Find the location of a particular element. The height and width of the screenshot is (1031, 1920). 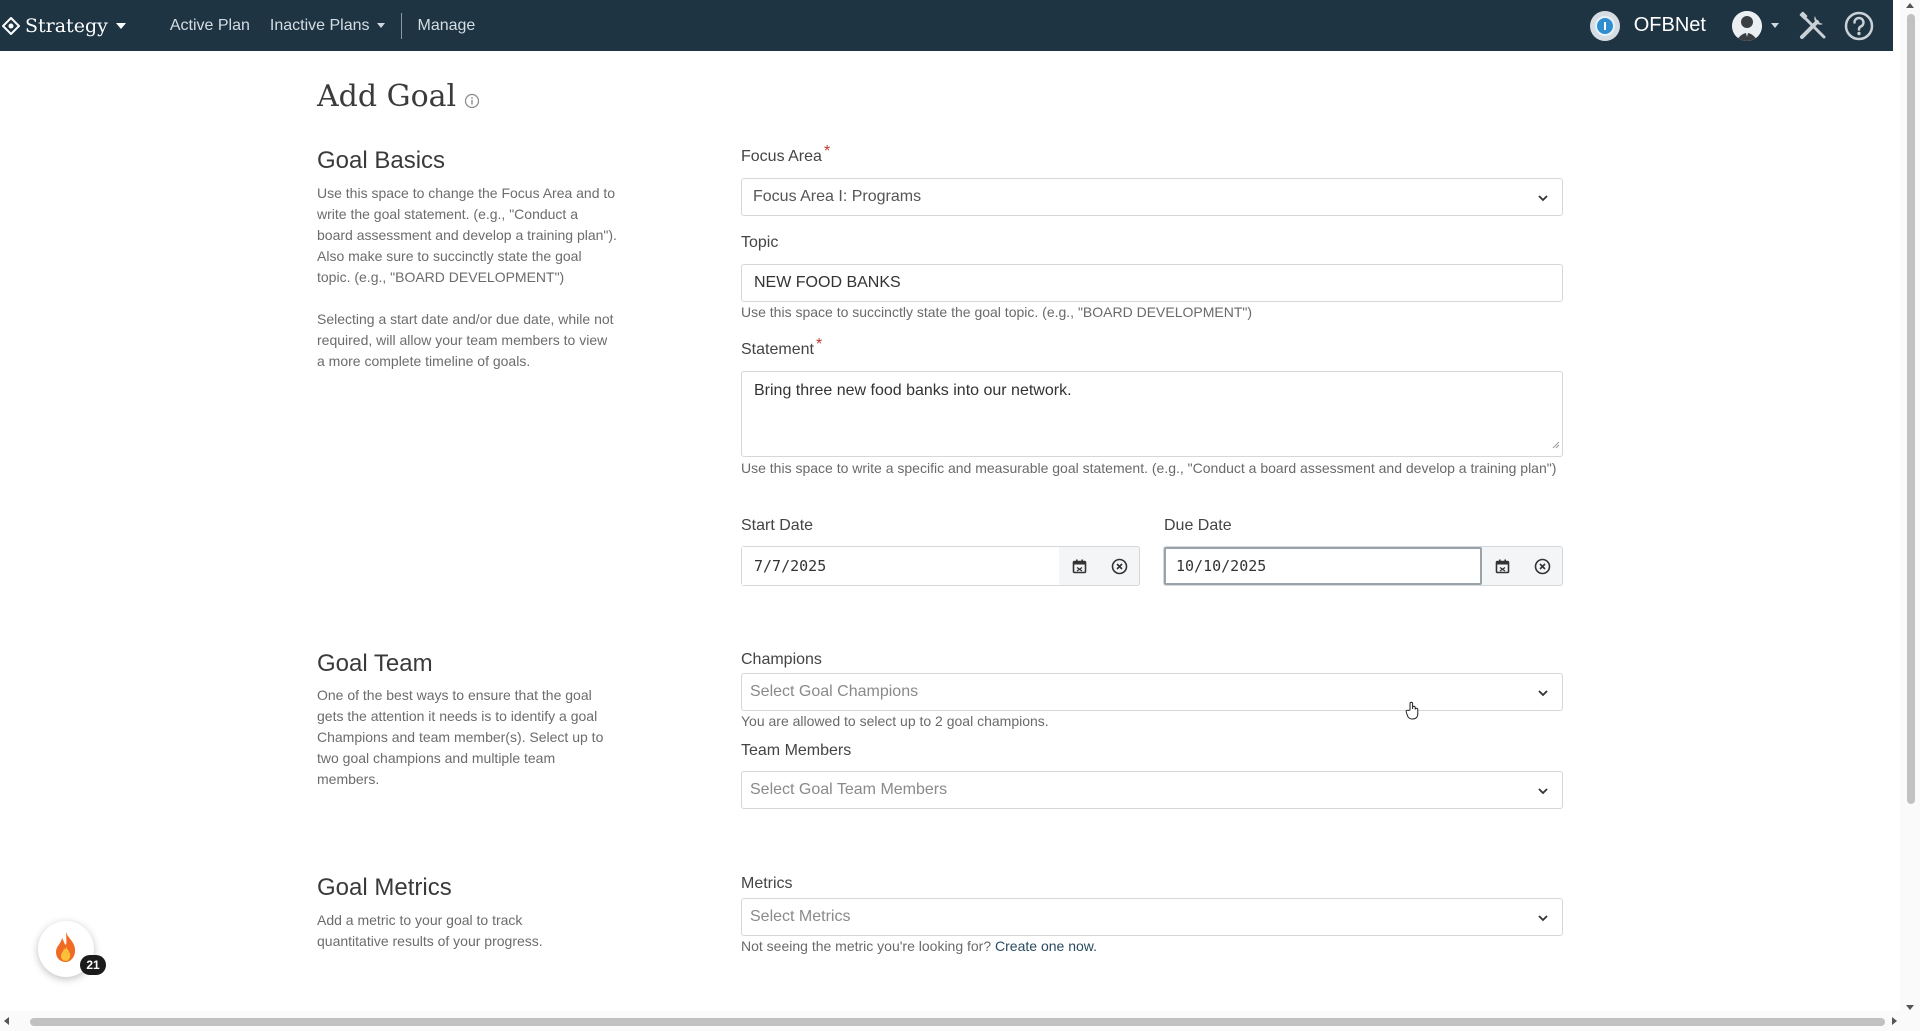

hand-cursor-icon is located at coordinates (1413, 713).